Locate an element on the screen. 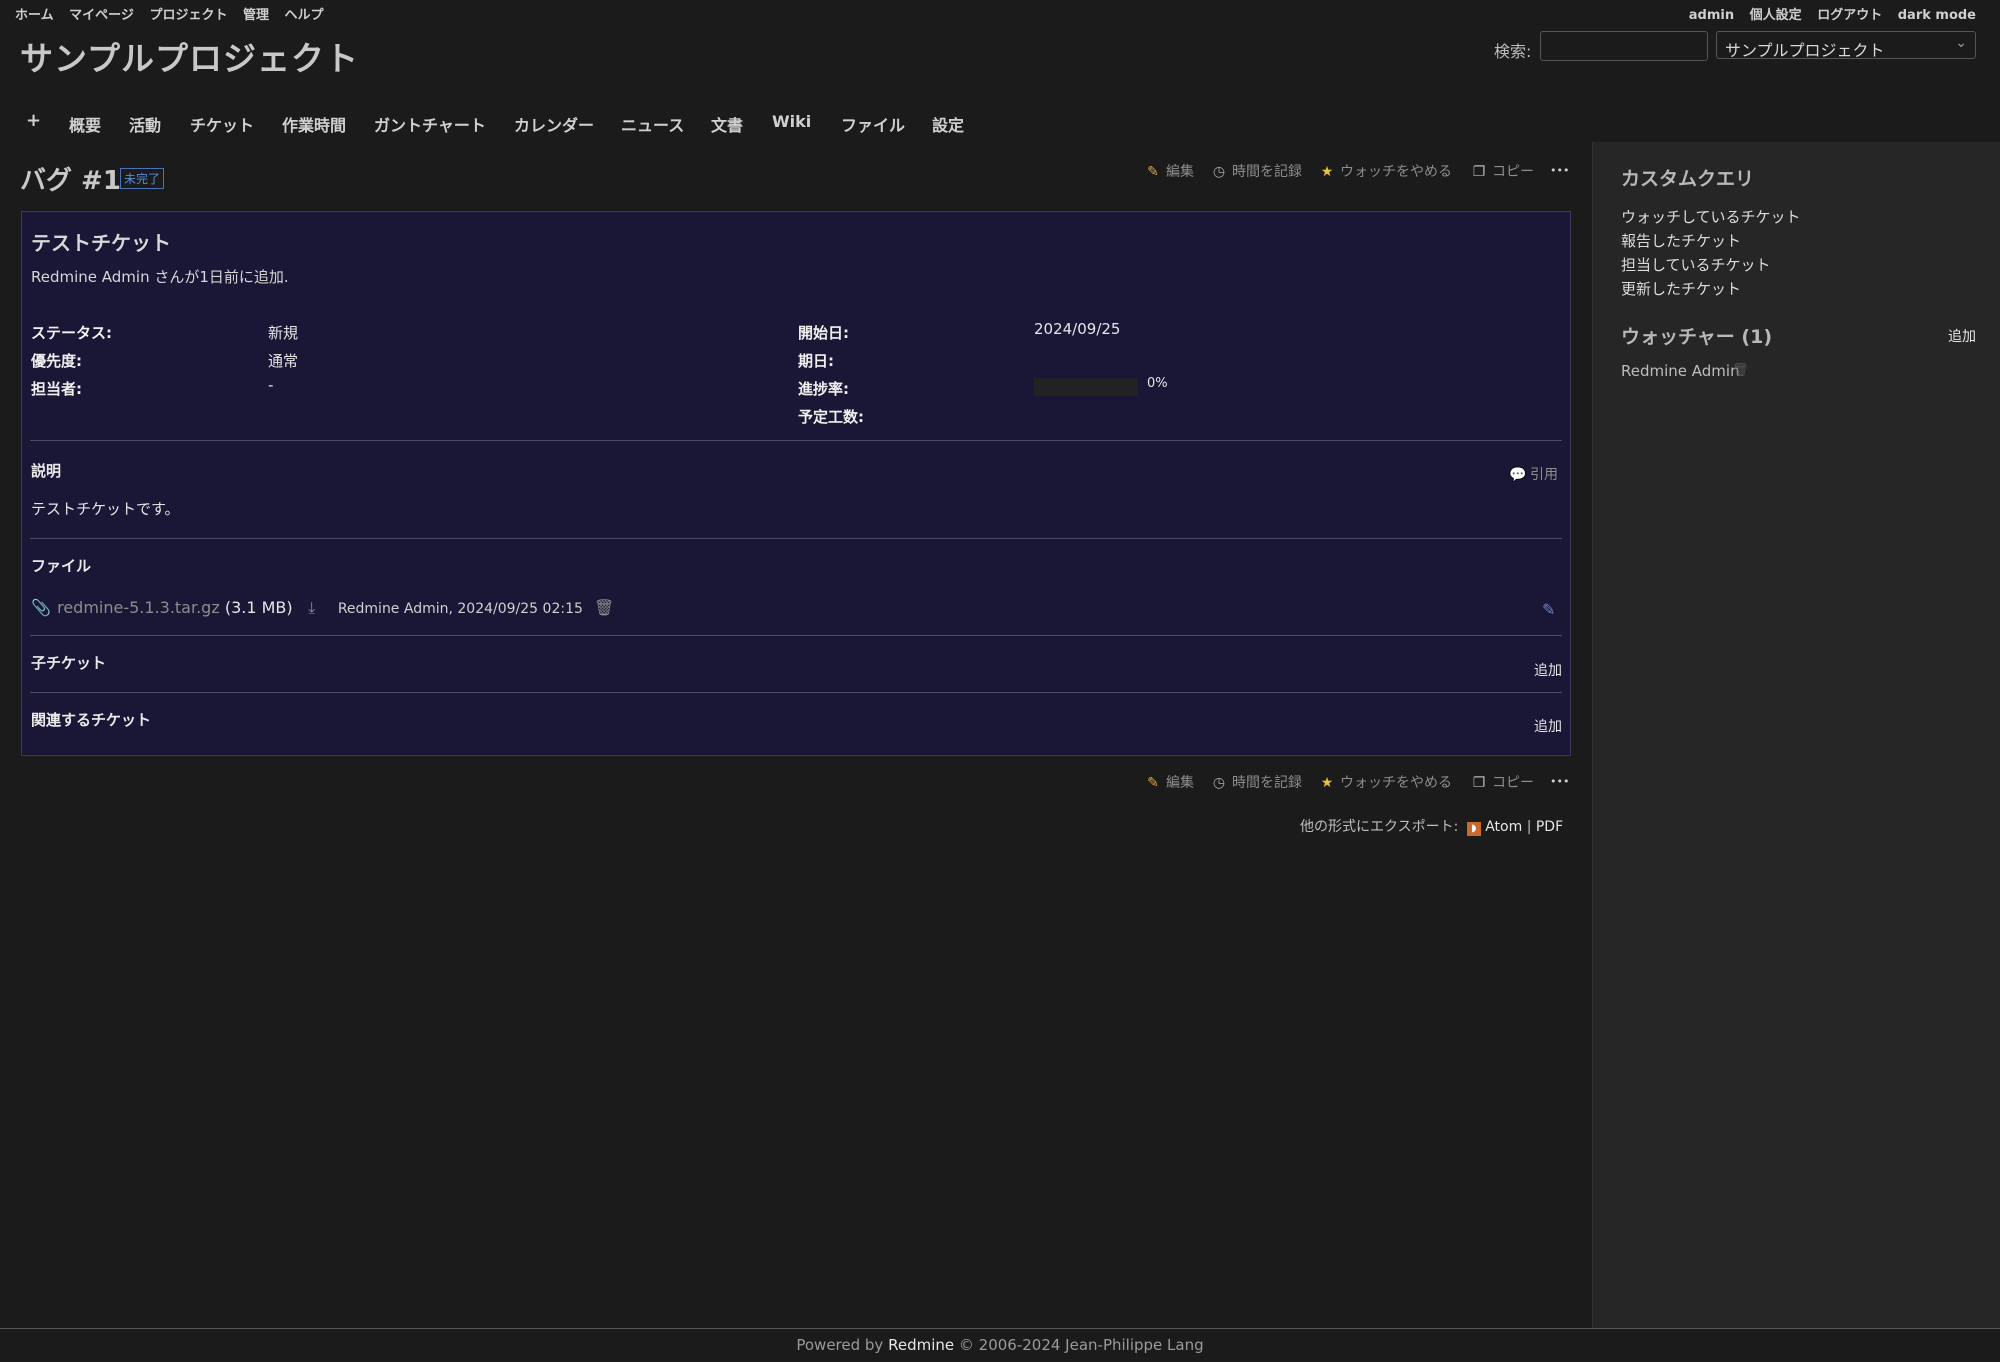  footer-copyright: © 2006-2024 Jean-Philippe Lang is located at coordinates (1081, 1345).